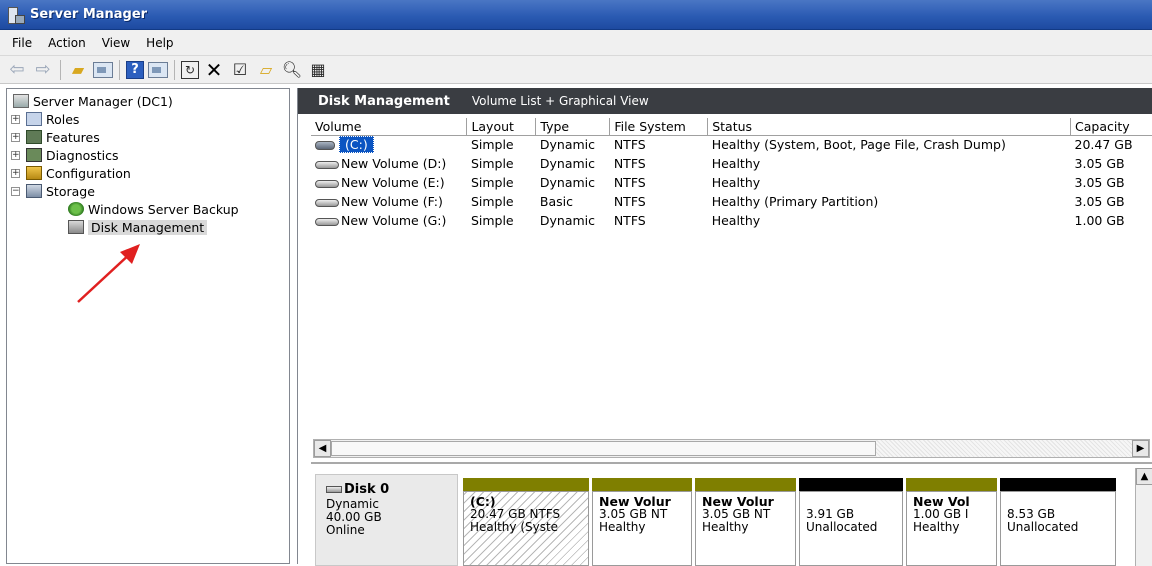 The width and height of the screenshot is (1152, 566). I want to click on action-pane-icon, so click(158, 69).